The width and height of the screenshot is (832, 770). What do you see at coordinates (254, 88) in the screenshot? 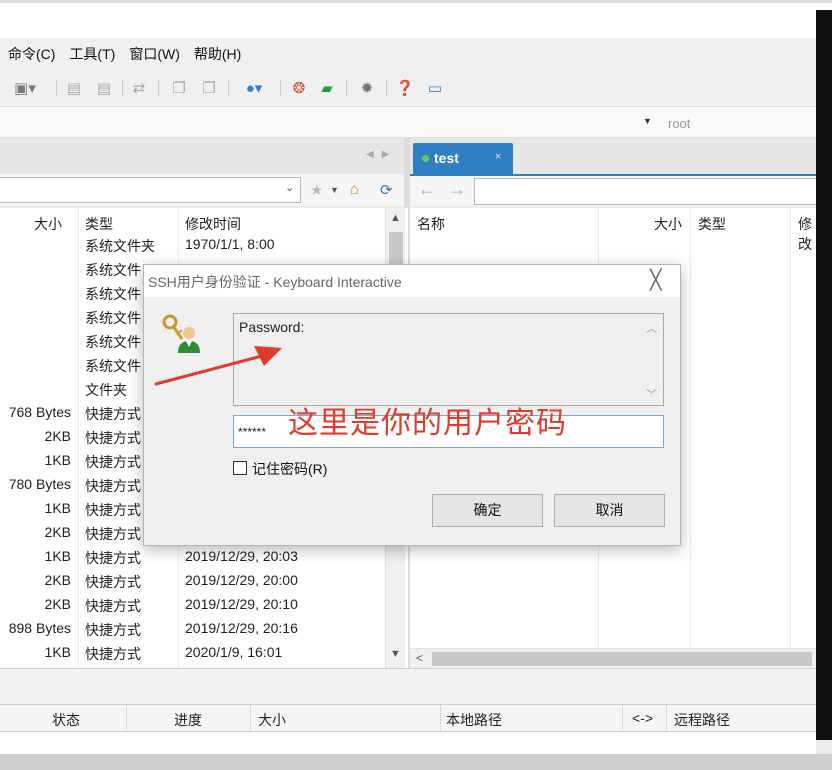
I see `globe-dropdown-icon: ●▾` at bounding box center [254, 88].